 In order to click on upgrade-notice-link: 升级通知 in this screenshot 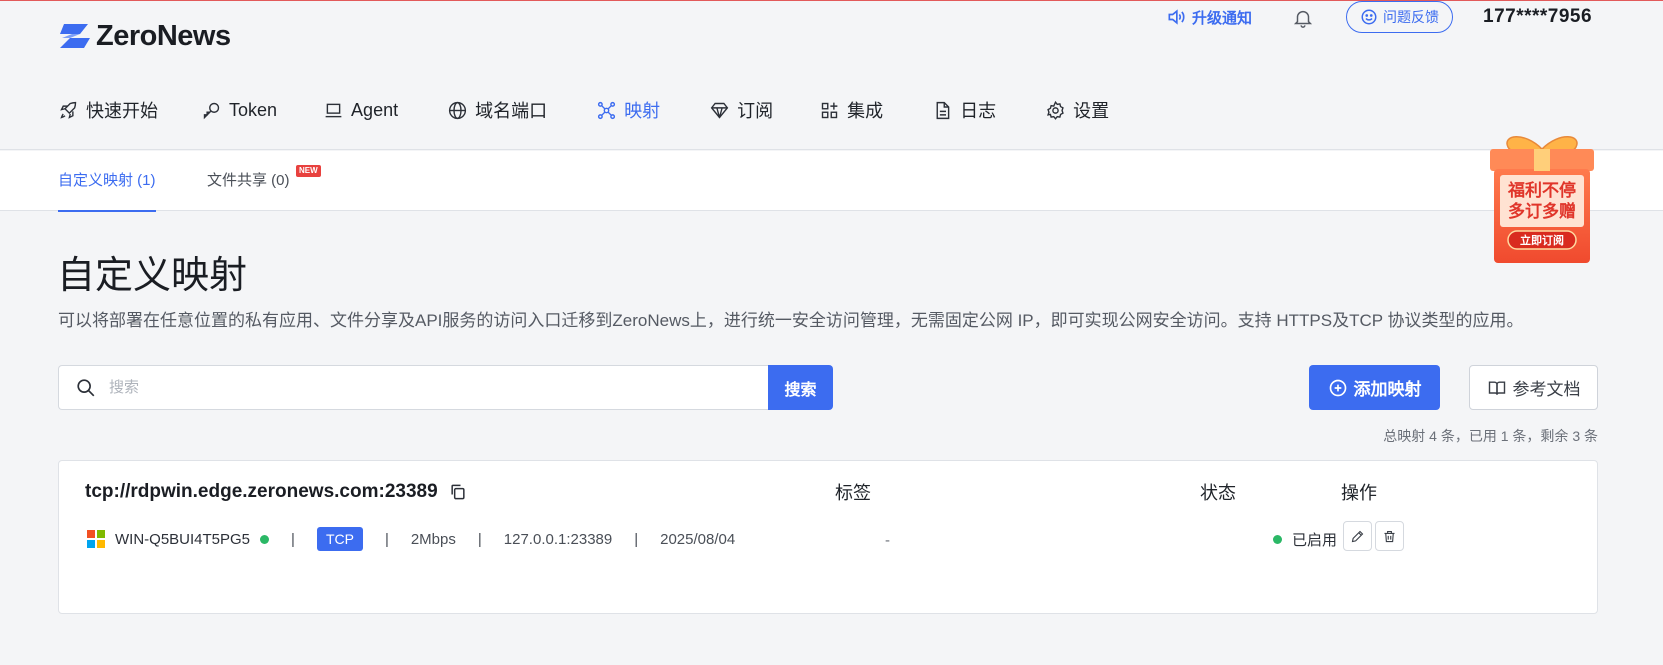, I will do `click(1209, 17)`.